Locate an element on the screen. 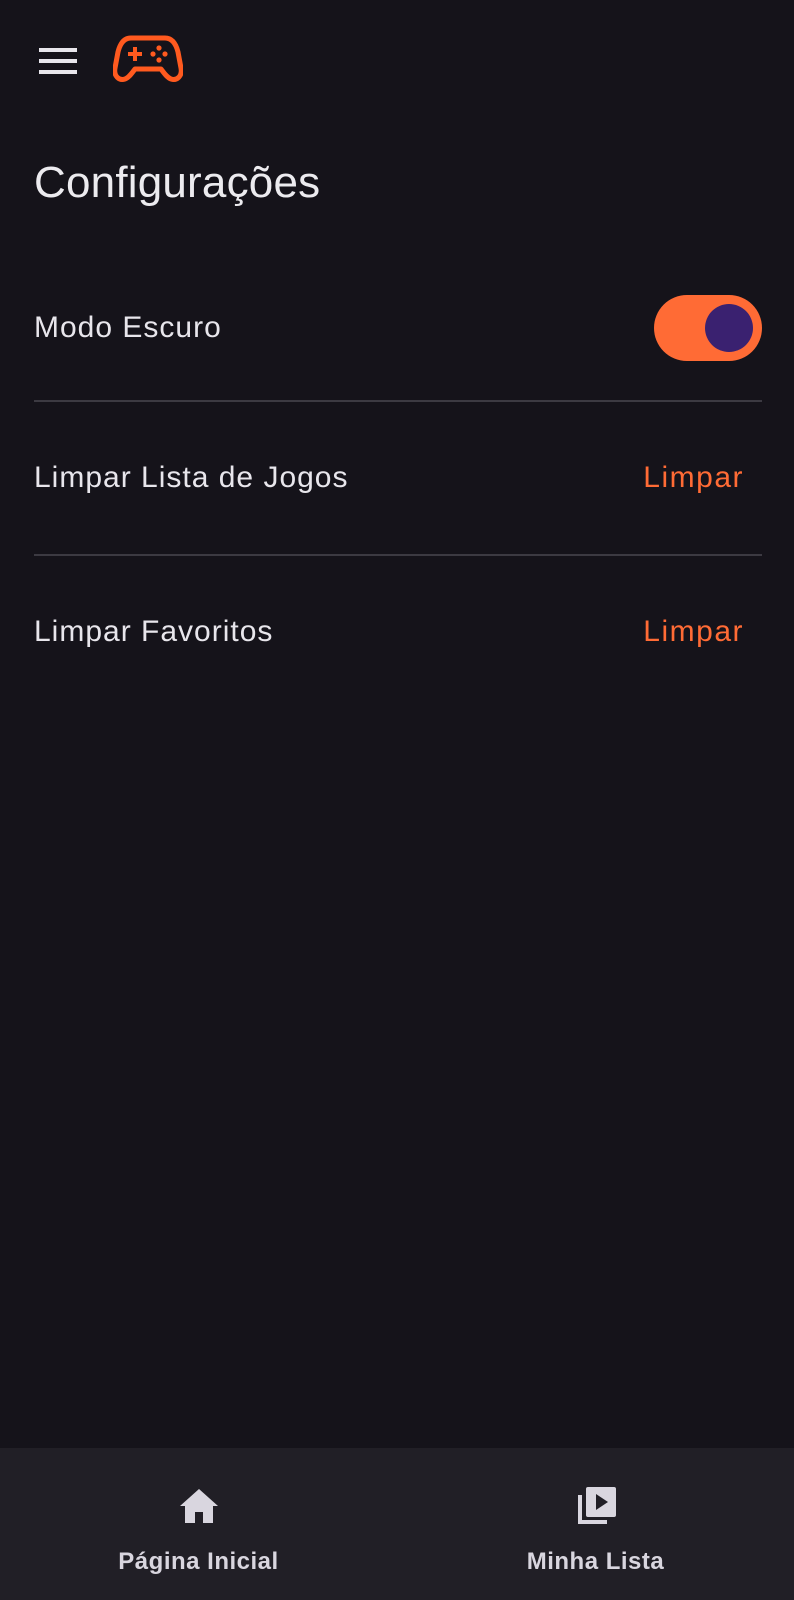 This screenshot has width=794, height=1600. menu-button is located at coordinates (58, 60).